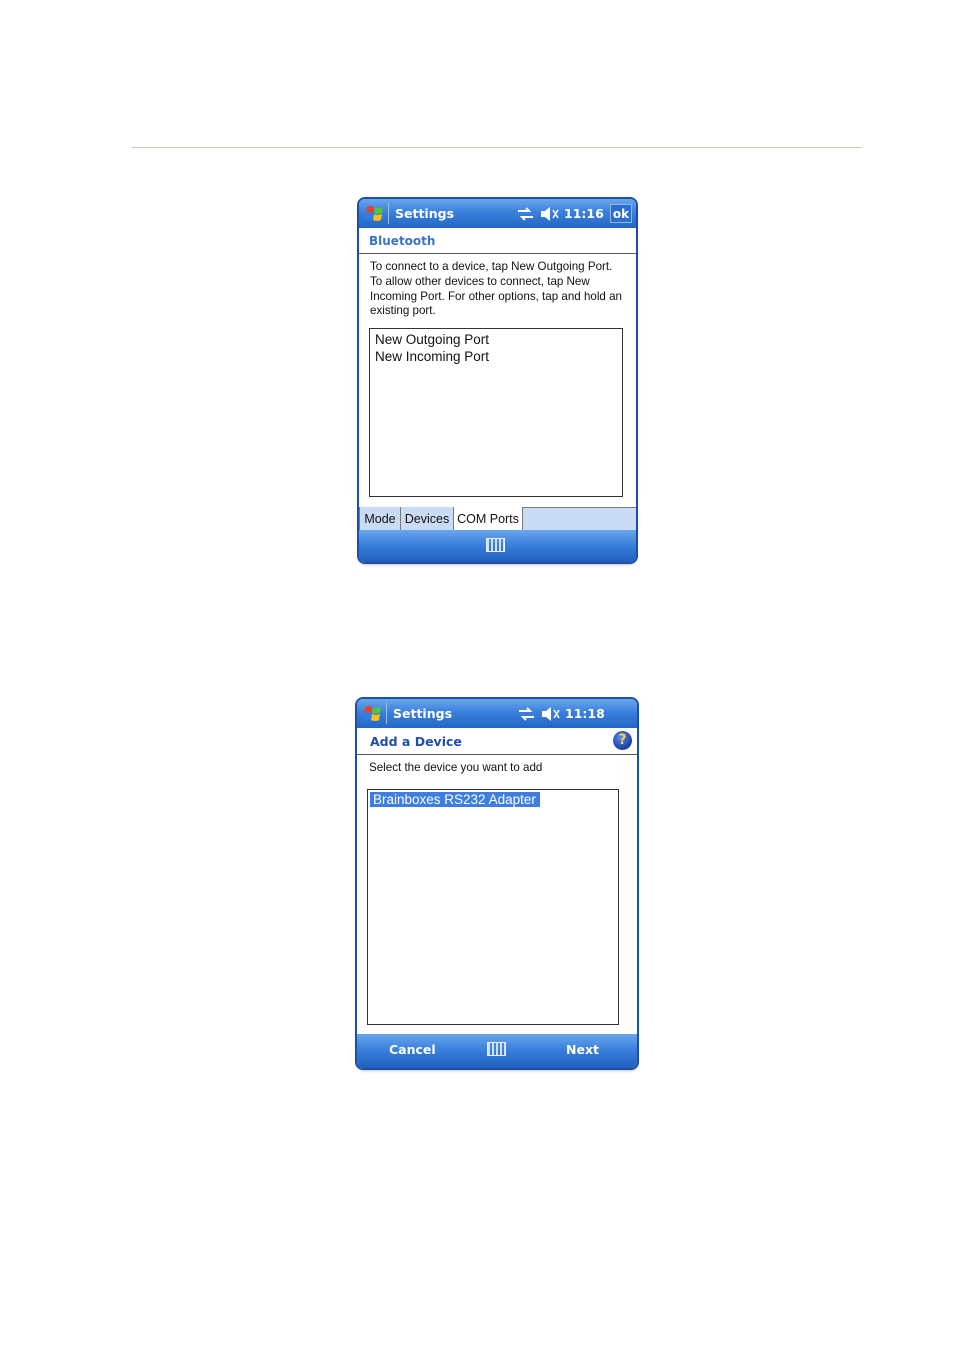  I want to click on next-button: Next, so click(582, 1049).